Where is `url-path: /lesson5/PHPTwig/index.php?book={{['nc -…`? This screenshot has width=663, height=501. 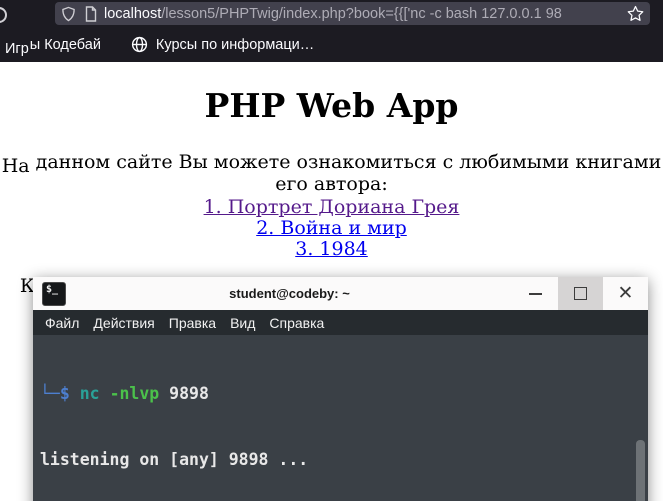
url-path: /lesson5/PHPTwig/index.php?book={{['nc -… is located at coordinates (361, 13).